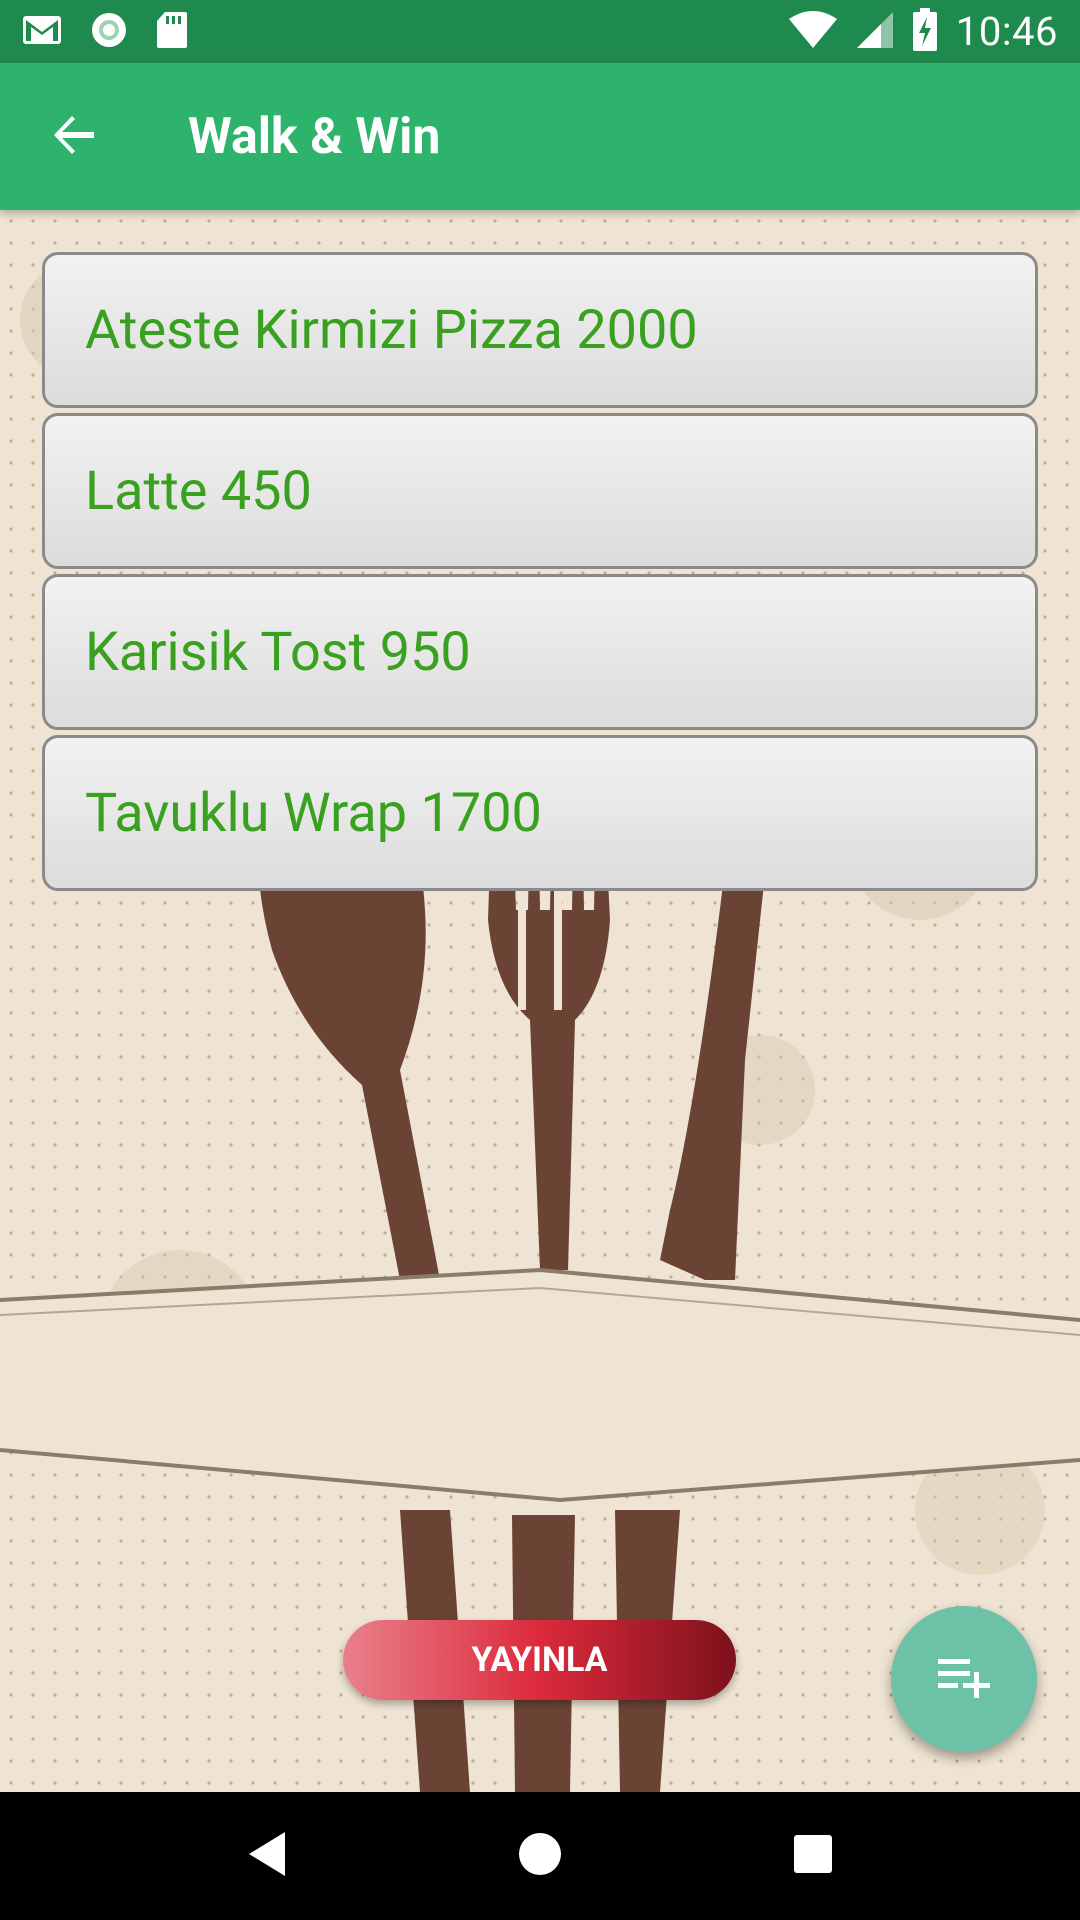 Image resolution: width=1080 pixels, height=1920 pixels. I want to click on signal-icon, so click(875, 32).